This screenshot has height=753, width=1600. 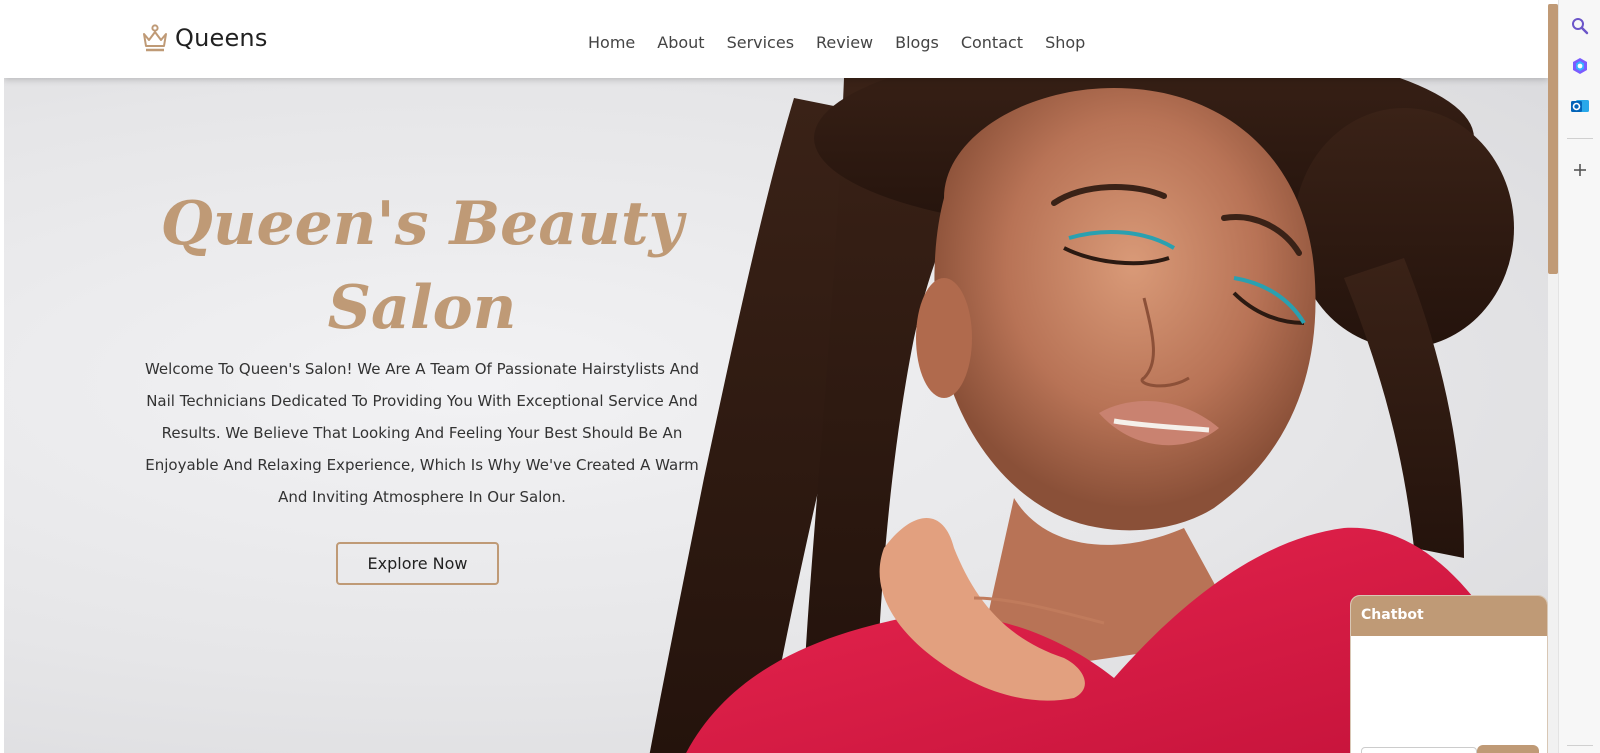 What do you see at coordinates (1580, 745) in the screenshot?
I see `sidebar-bottom-divider` at bounding box center [1580, 745].